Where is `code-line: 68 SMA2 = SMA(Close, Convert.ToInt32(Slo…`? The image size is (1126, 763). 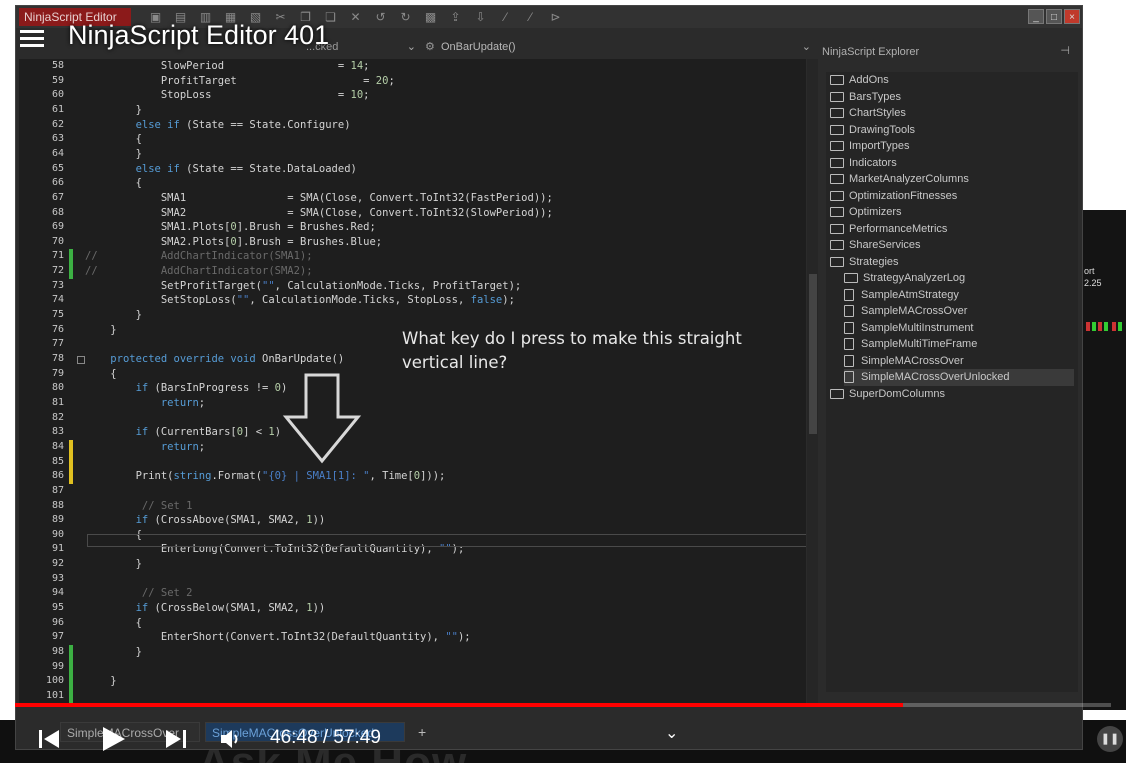
code-line: 68 SMA2 = SMA(Close, Convert.ToInt32(Slo… is located at coordinates (412, 213).